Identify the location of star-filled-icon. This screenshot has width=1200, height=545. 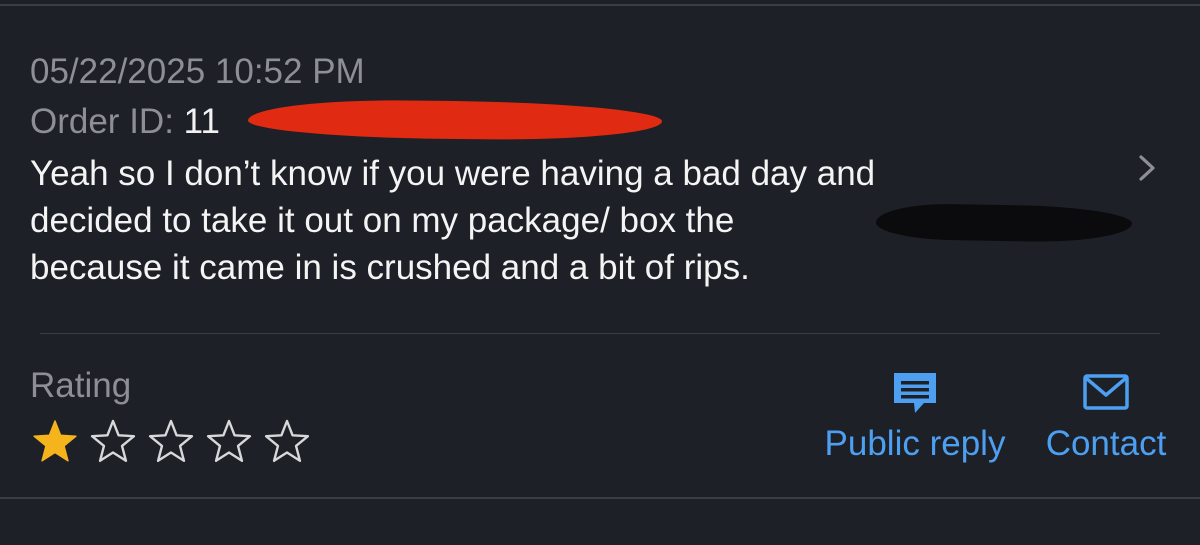
(55, 441).